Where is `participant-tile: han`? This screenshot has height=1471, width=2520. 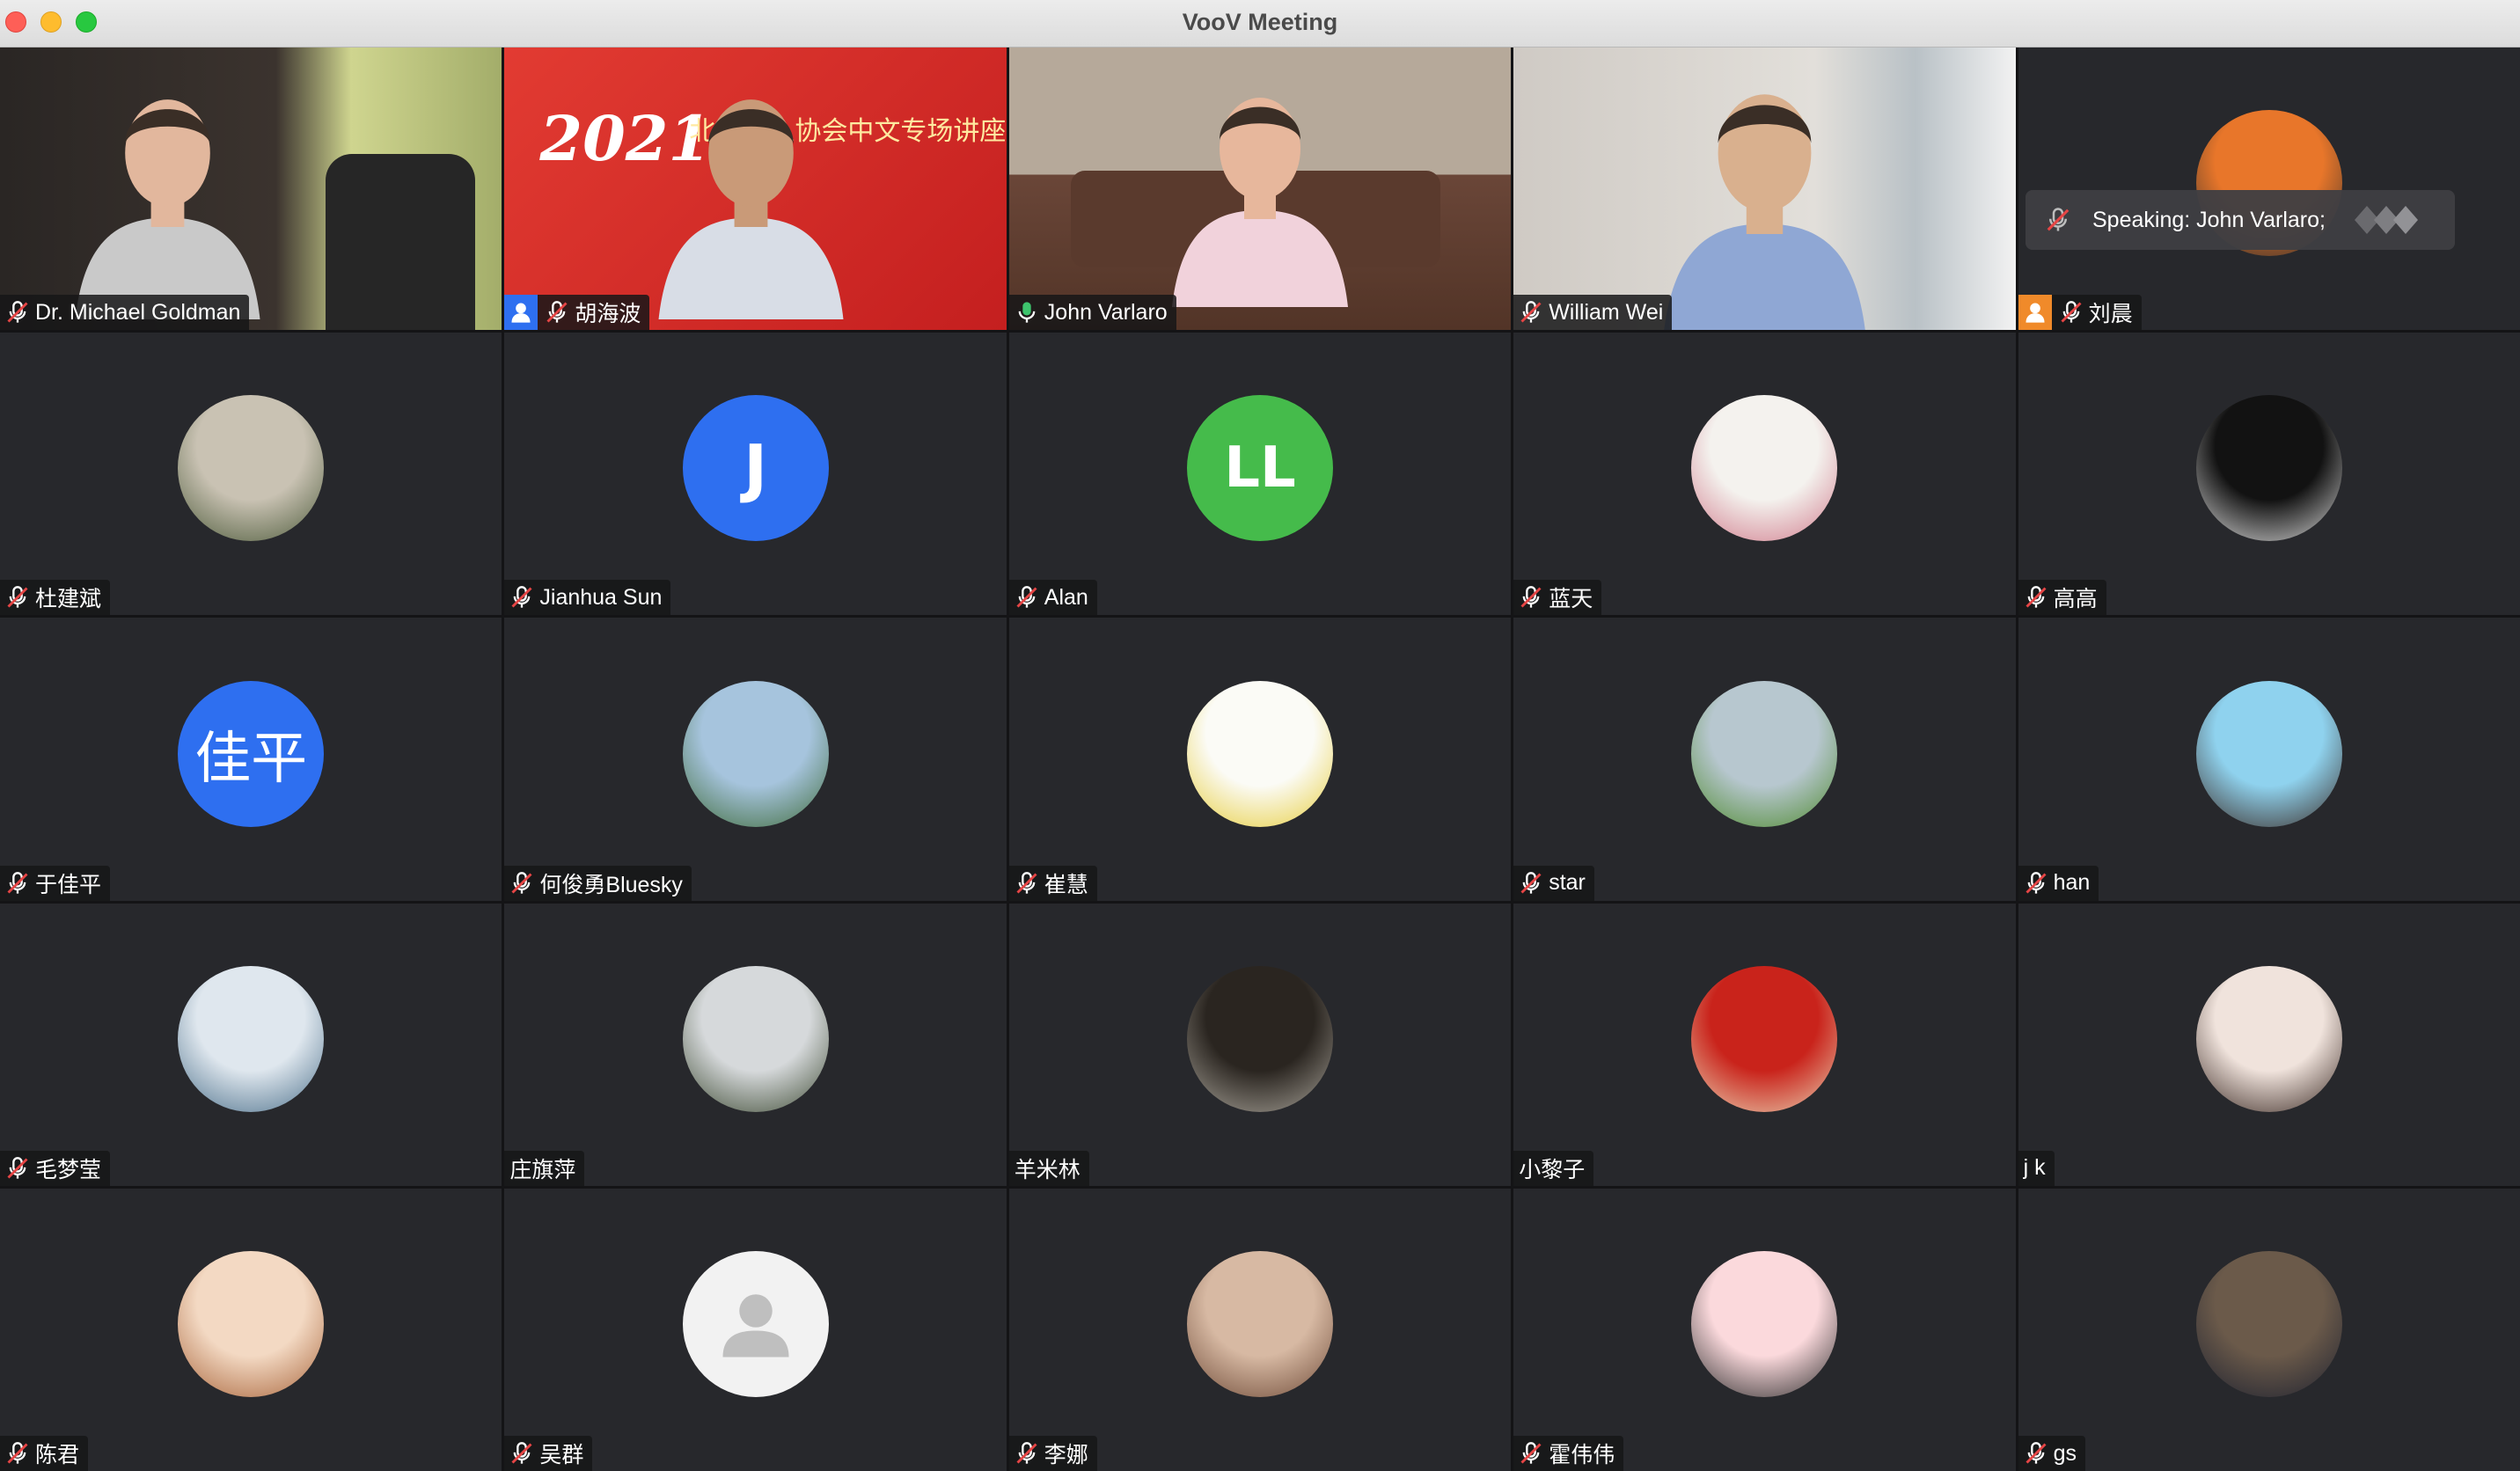 participant-tile: han is located at coordinates (2269, 759).